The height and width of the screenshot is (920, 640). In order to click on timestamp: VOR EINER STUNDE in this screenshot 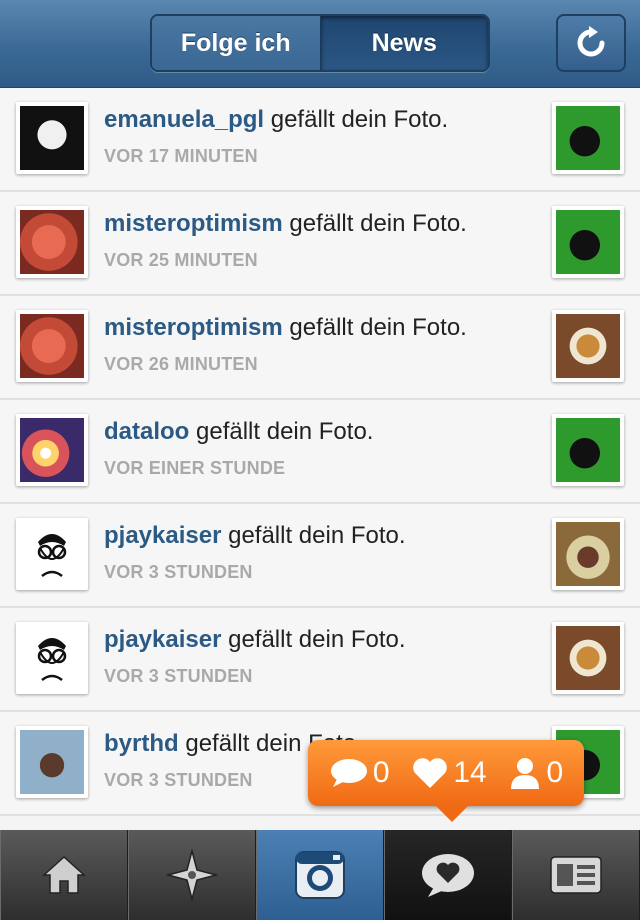, I will do `click(195, 468)`.